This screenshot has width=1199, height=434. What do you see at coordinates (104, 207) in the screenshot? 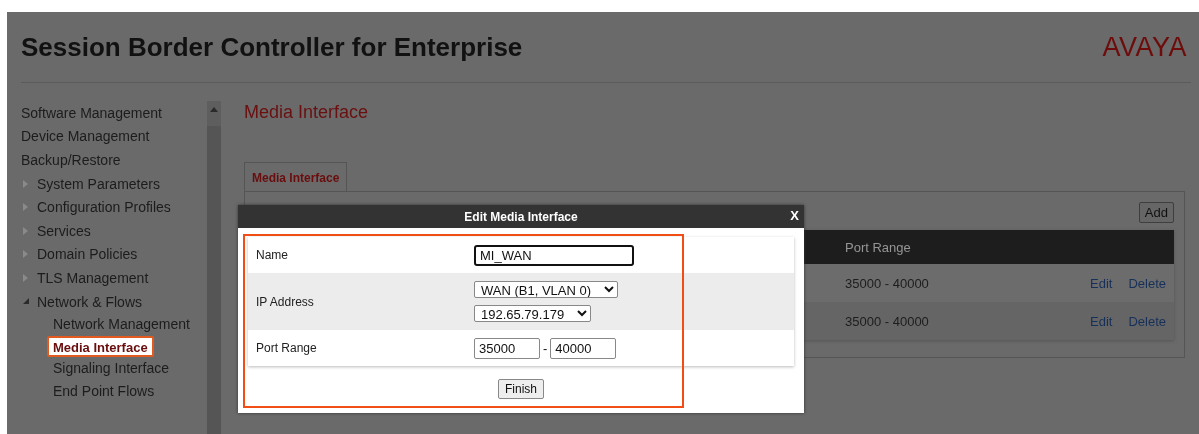
I see `sidebar-item: Configuration Profiles` at bounding box center [104, 207].